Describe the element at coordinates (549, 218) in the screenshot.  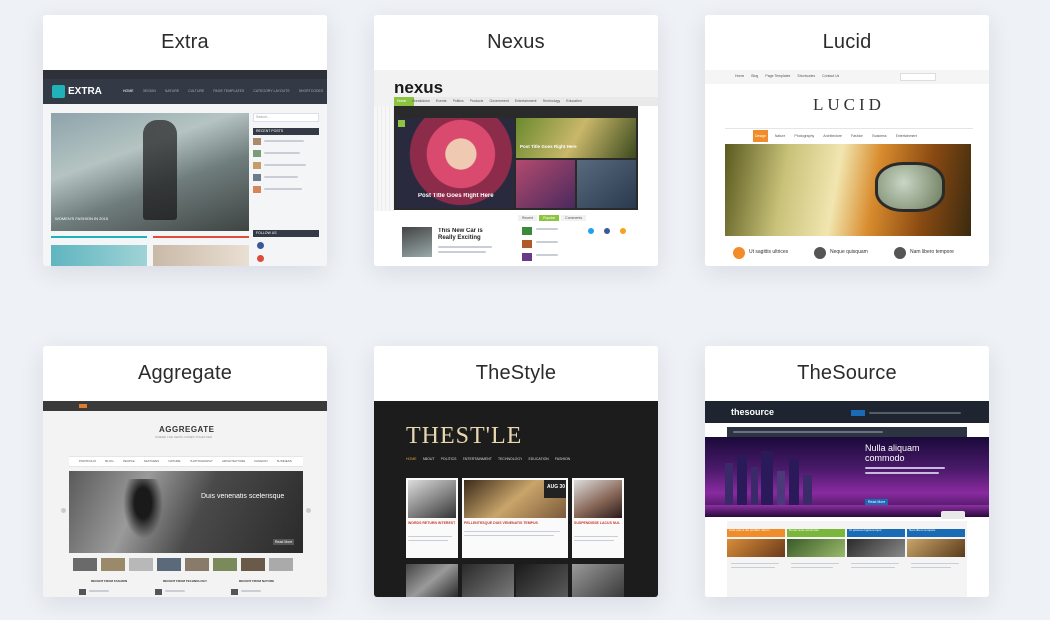
I see `tab-popular: Popular` at that location.